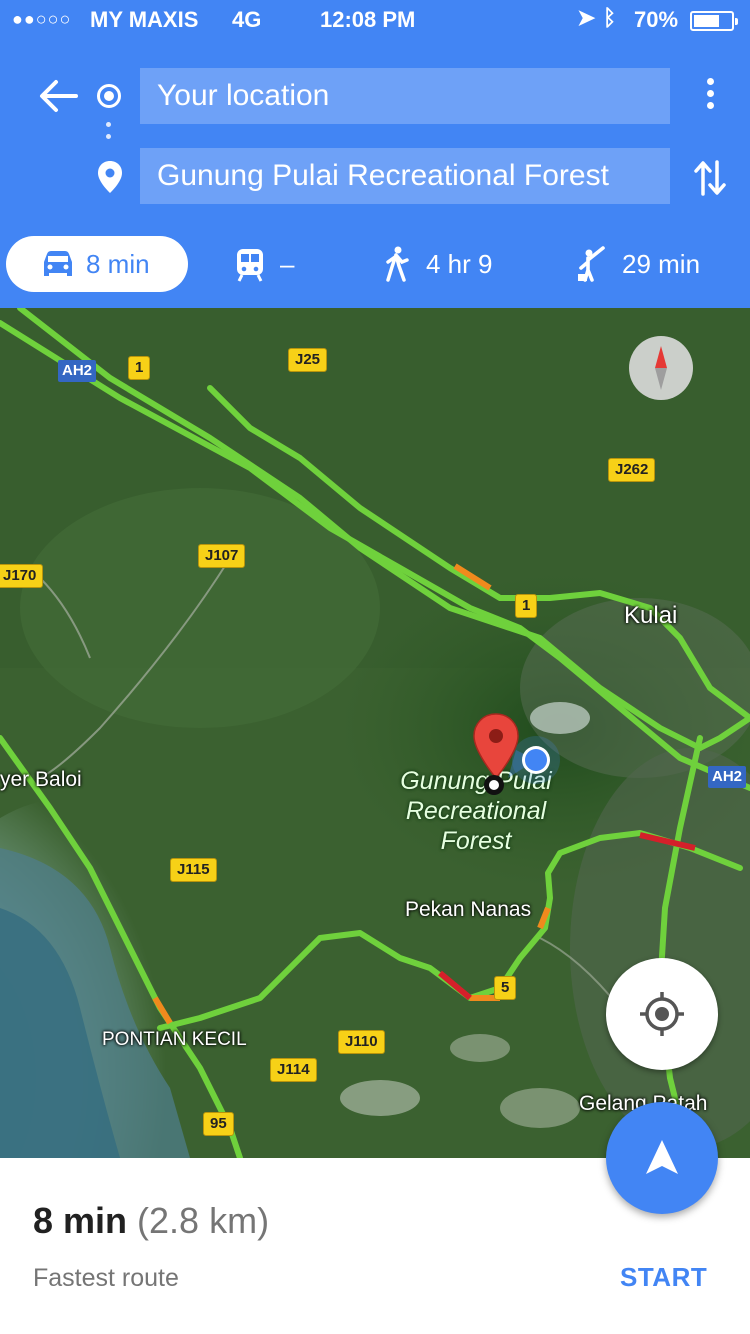 Image resolution: width=750 pixels, height=1334 pixels. I want to click on origin-marker-icon, so click(109, 96).